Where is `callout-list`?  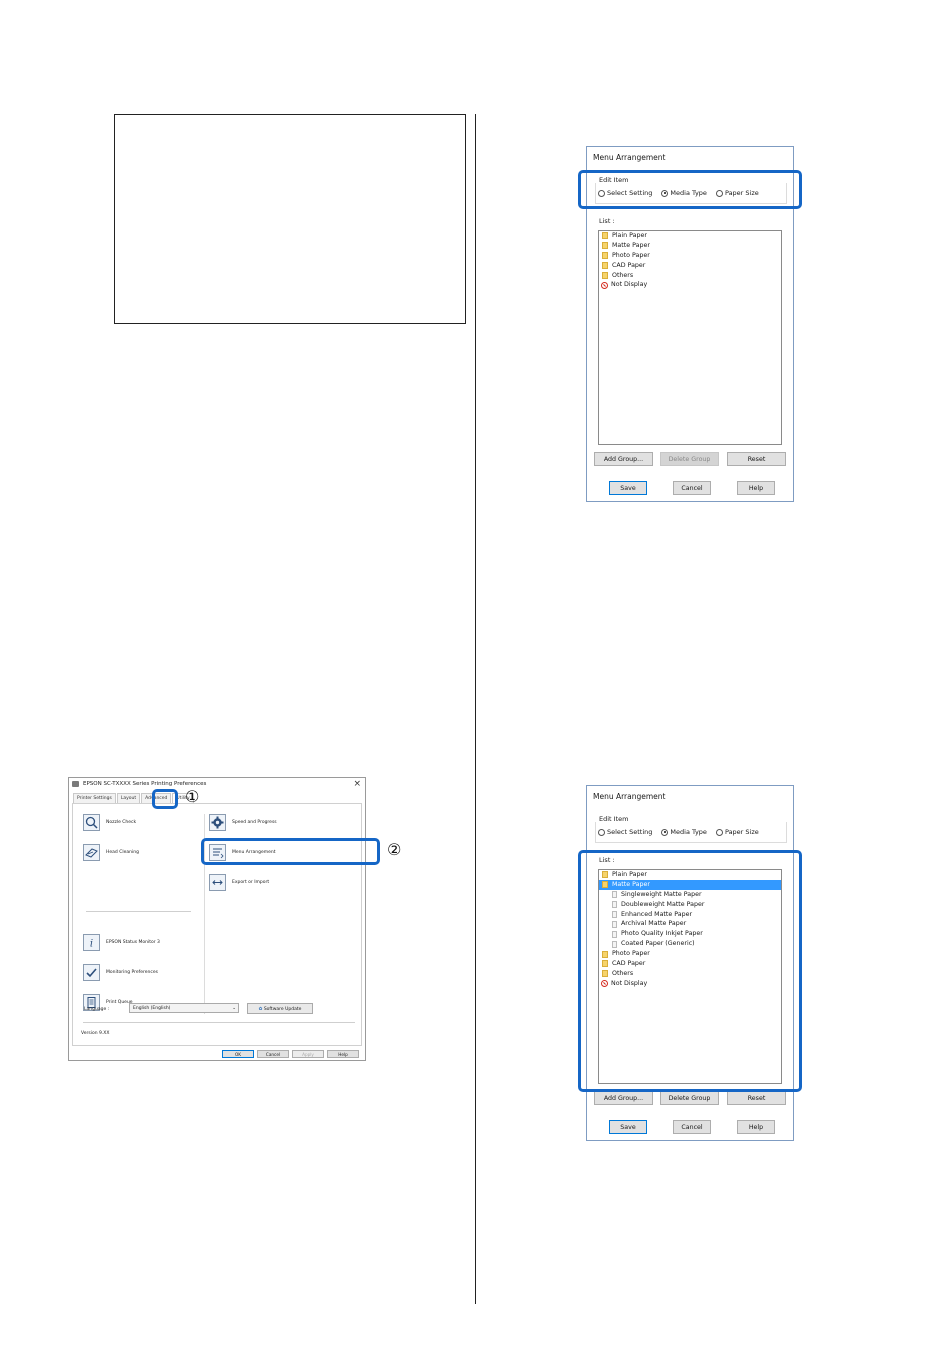
callout-list is located at coordinates (690, 971).